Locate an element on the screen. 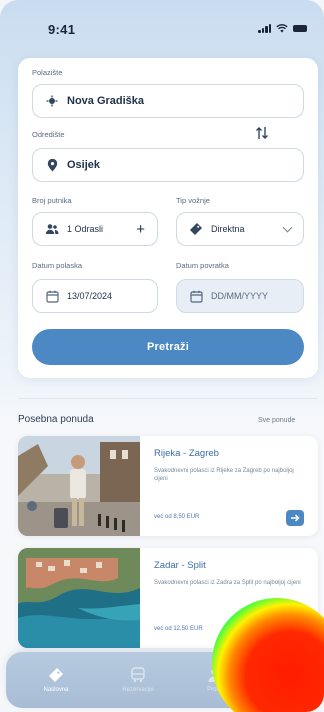  battery-icon is located at coordinates (300, 28).